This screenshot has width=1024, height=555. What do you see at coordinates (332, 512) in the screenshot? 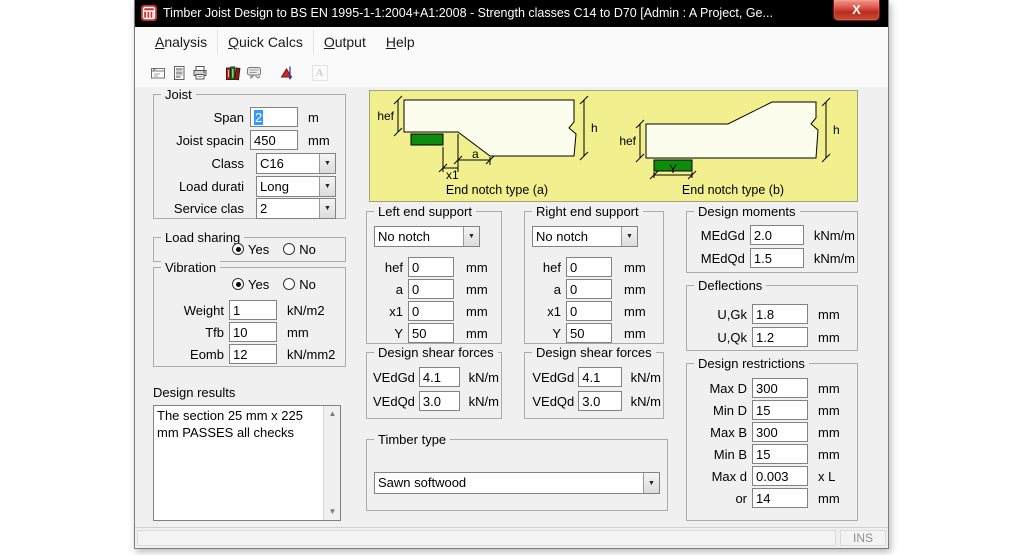
I see `scroll-down-icon: ▼` at bounding box center [332, 512].